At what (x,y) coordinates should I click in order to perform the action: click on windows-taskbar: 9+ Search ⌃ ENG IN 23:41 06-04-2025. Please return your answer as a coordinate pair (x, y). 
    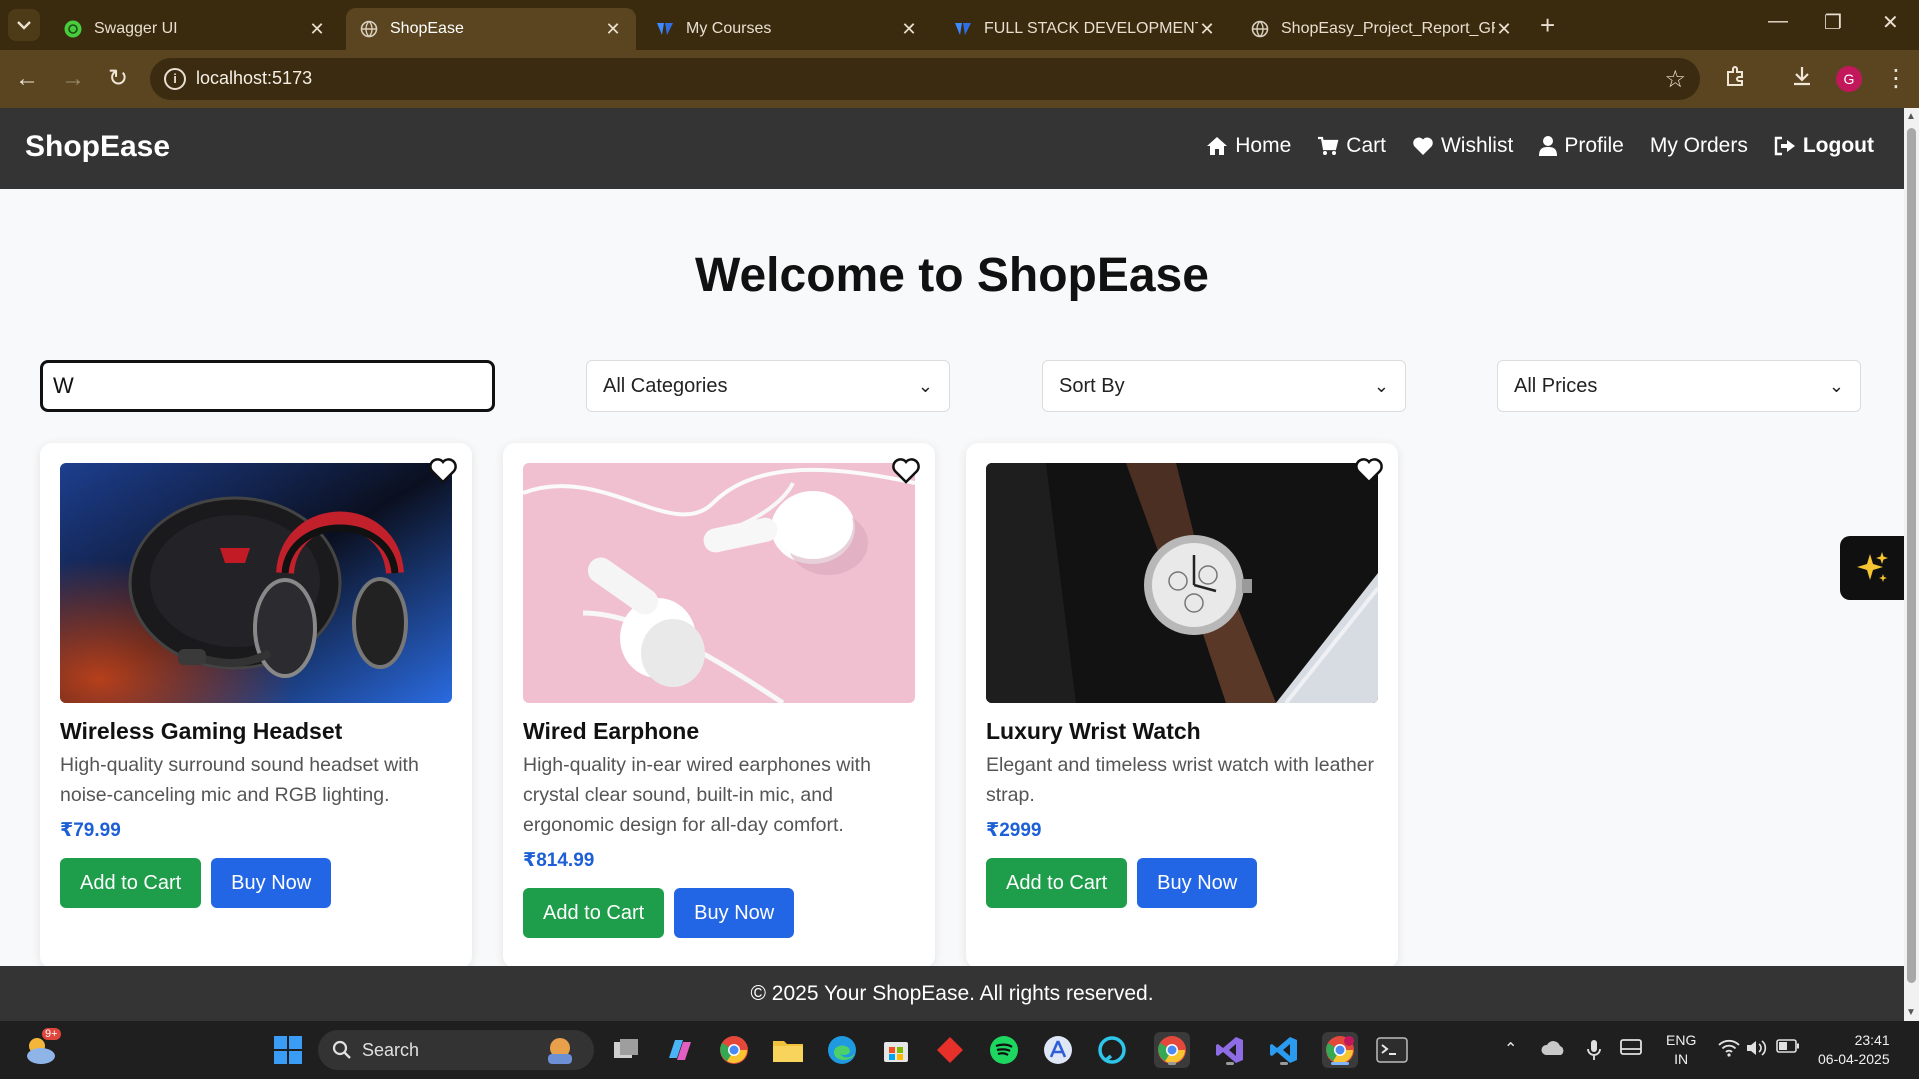
    Looking at the image, I should click on (959, 1050).